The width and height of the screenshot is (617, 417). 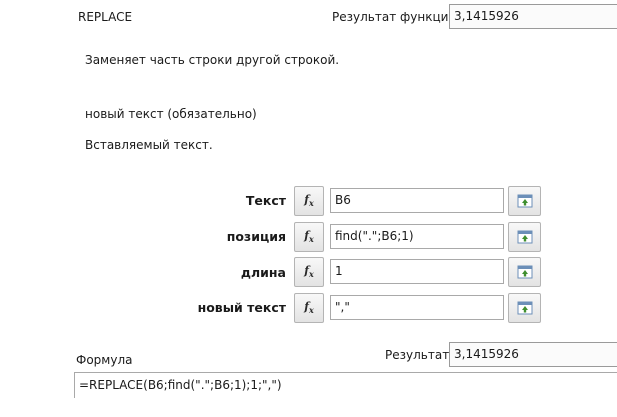 I want to click on formula-input: =REPLACE(B6;find(".";B6;1);1;","), so click(x=345, y=385).